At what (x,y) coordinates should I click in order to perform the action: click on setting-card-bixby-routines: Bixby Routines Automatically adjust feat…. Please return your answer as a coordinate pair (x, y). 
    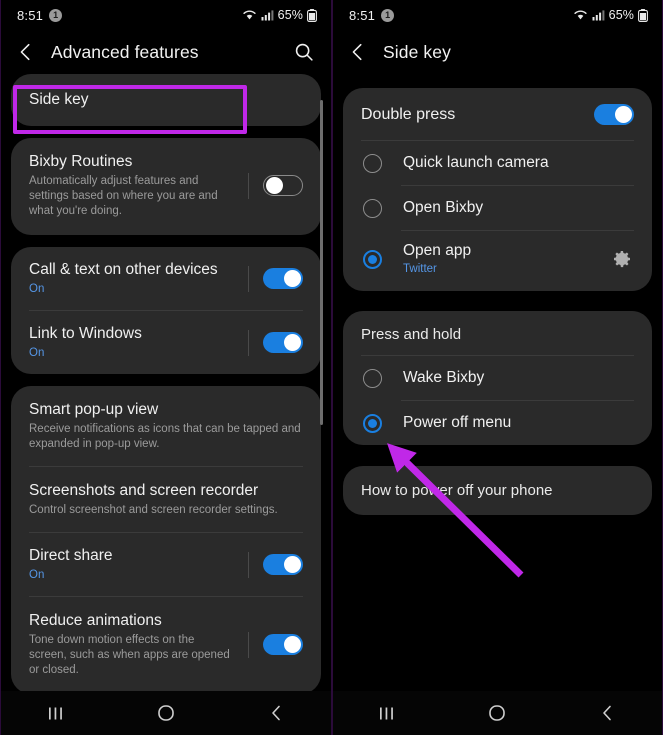
    Looking at the image, I should click on (166, 186).